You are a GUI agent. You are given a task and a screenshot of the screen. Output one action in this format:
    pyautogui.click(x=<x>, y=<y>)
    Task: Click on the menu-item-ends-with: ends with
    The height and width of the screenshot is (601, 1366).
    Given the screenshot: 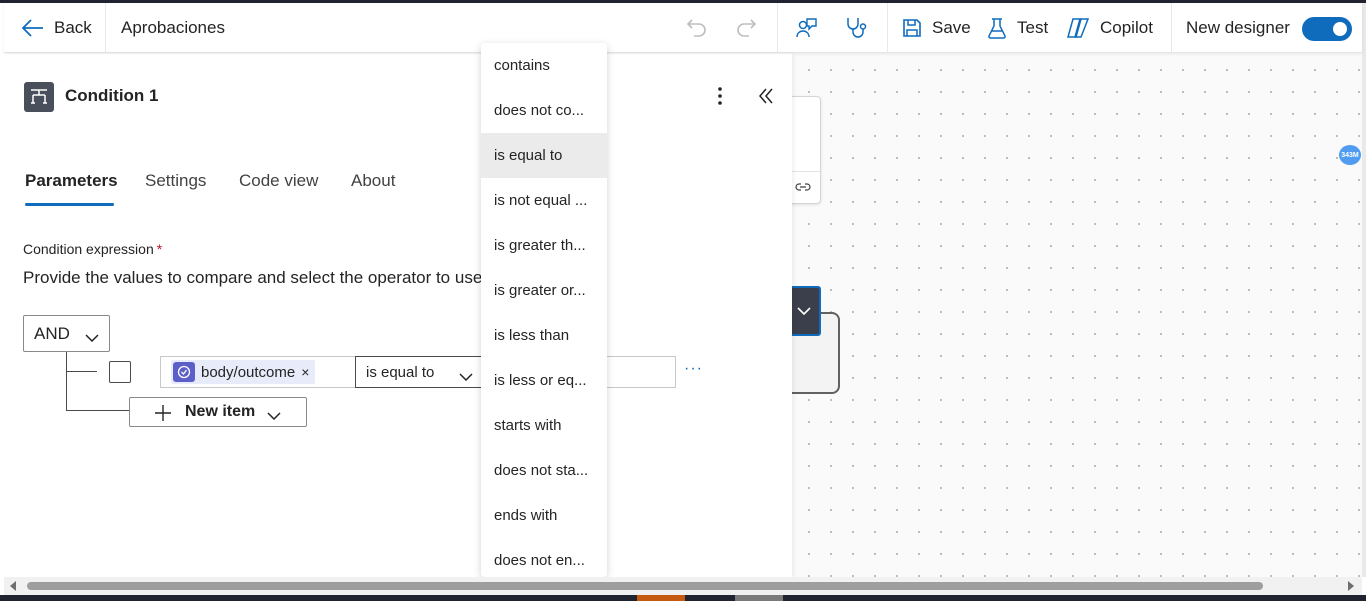 What is the action you would take?
    pyautogui.click(x=544, y=515)
    